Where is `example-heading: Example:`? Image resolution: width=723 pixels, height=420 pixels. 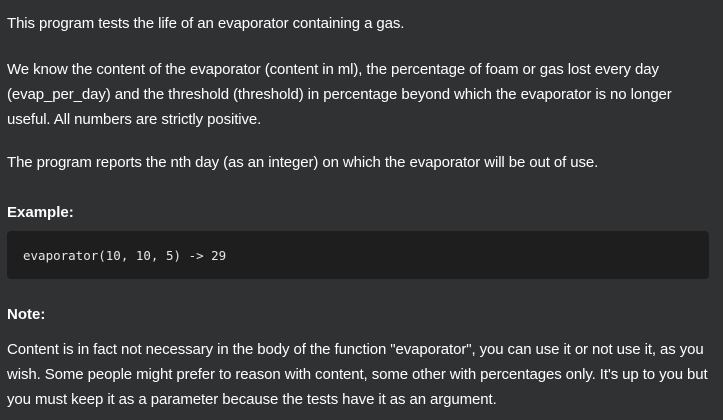
example-heading: Example: is located at coordinates (40, 212).